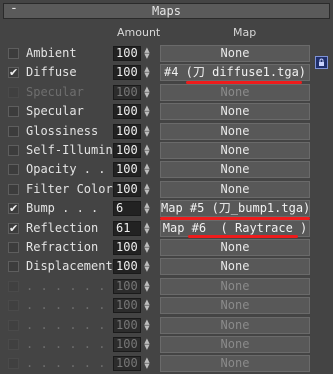 This screenshot has height=374, width=333. I want to click on map-slot-label: Ambient, so click(51, 53).